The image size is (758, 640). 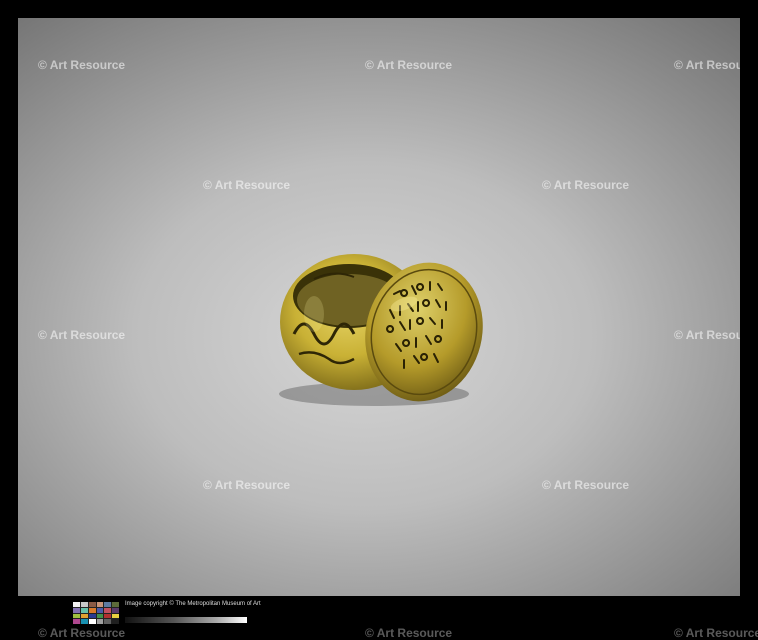 I want to click on color-checker-chart, so click(x=96, y=613).